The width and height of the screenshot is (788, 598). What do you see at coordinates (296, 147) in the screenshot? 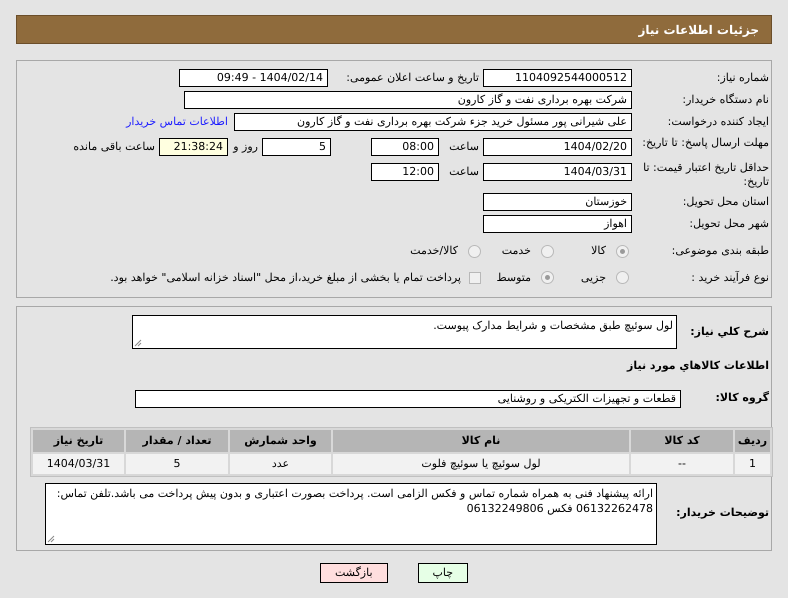
I see `text-field: 5` at bounding box center [296, 147].